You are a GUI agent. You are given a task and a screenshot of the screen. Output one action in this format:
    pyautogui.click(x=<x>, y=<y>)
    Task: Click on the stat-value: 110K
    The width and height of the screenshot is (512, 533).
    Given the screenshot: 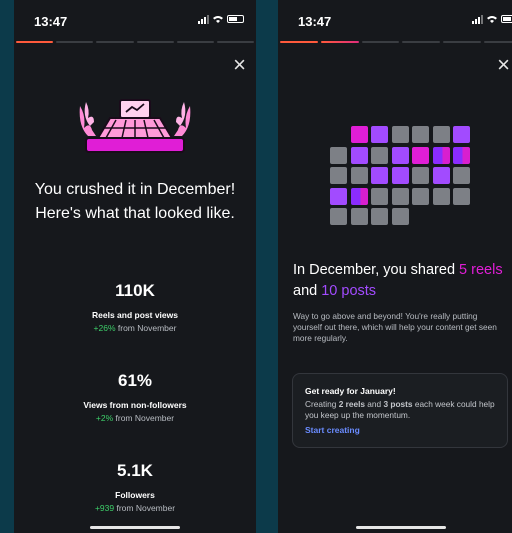 What is the action you would take?
    pyautogui.click(x=135, y=290)
    